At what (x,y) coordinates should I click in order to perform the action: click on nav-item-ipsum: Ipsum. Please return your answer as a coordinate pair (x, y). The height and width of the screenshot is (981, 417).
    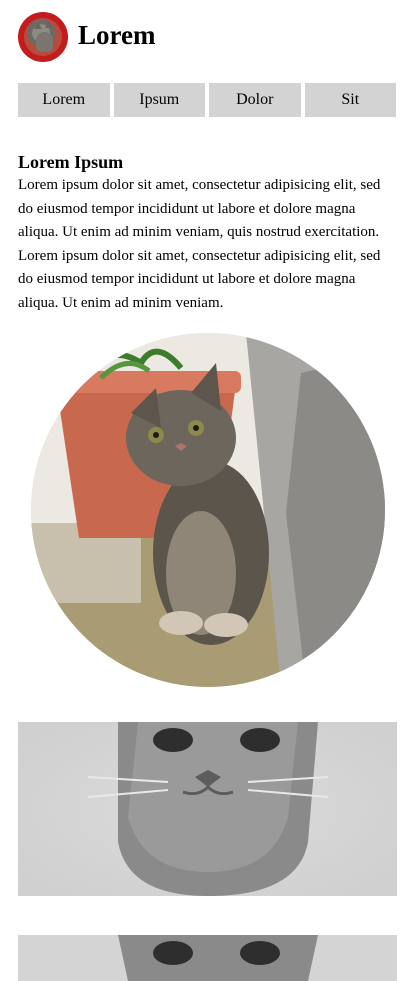
    Looking at the image, I should click on (159, 100).